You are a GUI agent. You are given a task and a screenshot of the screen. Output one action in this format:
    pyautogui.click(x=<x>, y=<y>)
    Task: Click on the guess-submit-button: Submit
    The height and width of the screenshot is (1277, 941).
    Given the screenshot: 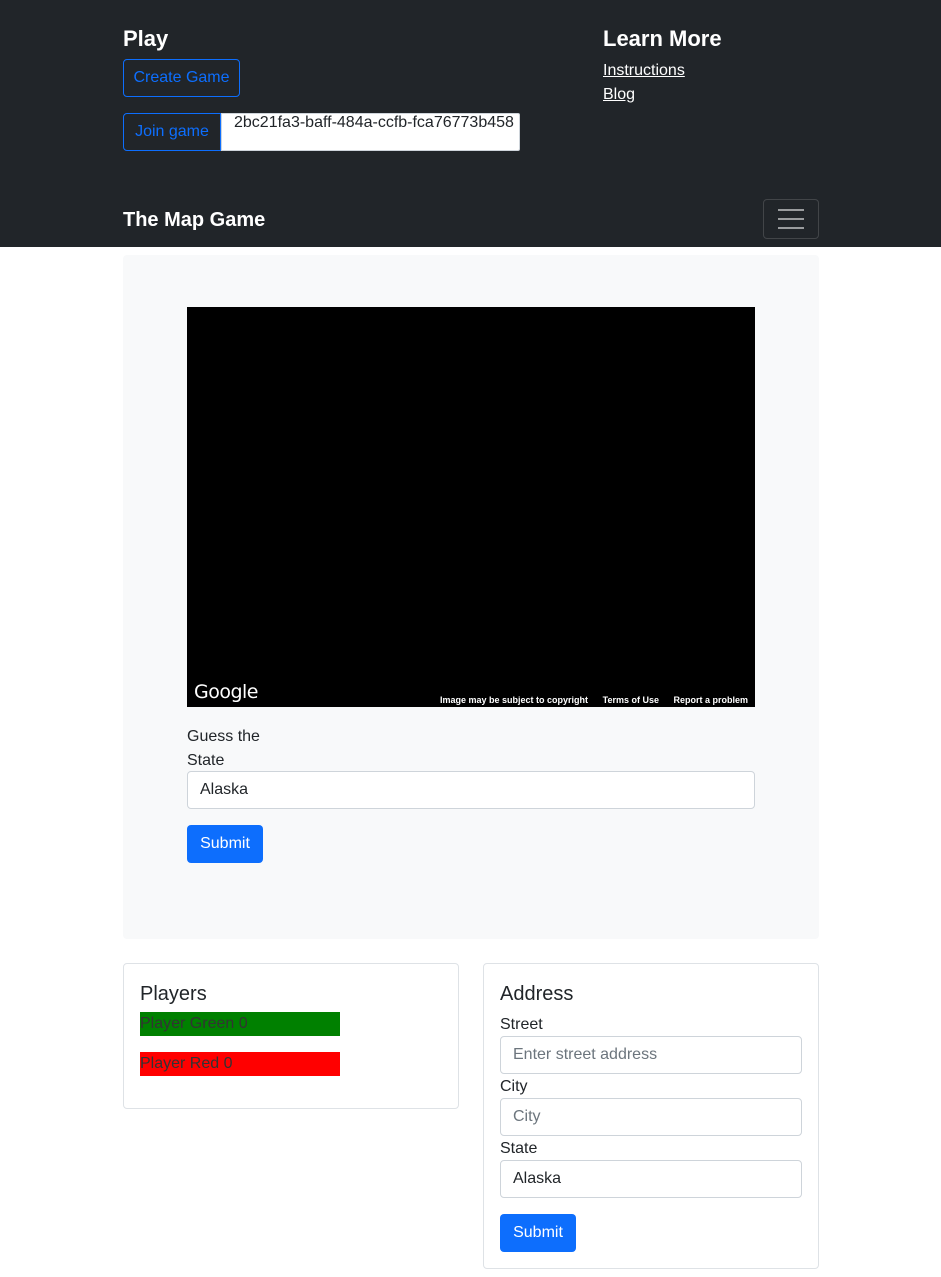 What is the action you would take?
    pyautogui.click(x=225, y=844)
    